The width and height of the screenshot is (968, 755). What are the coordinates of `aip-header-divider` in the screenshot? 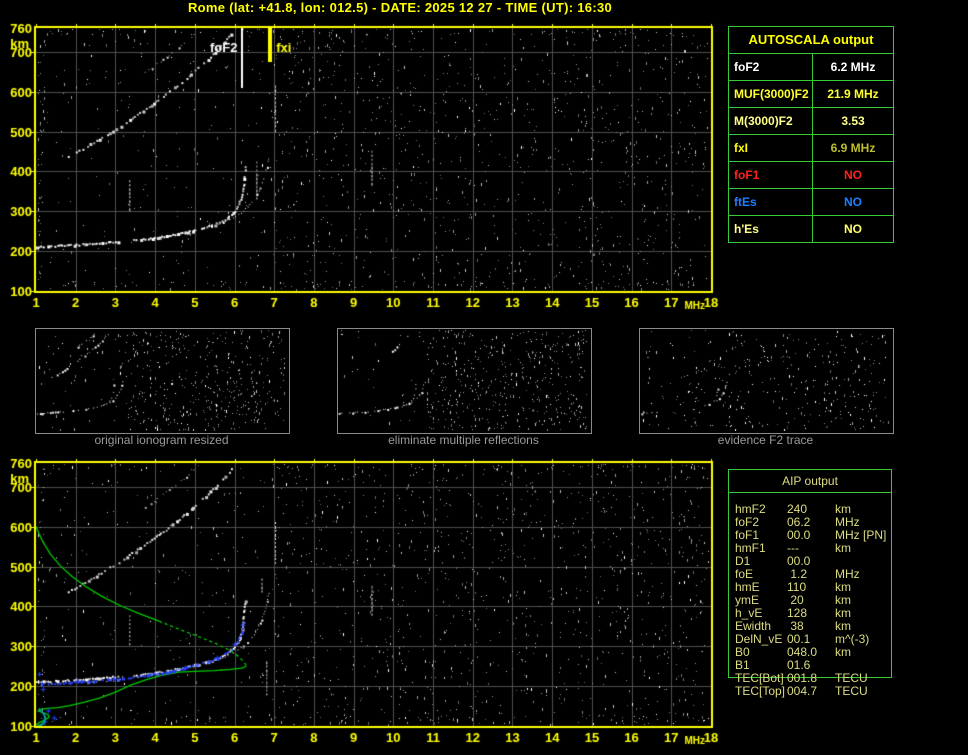 It's located at (810, 492).